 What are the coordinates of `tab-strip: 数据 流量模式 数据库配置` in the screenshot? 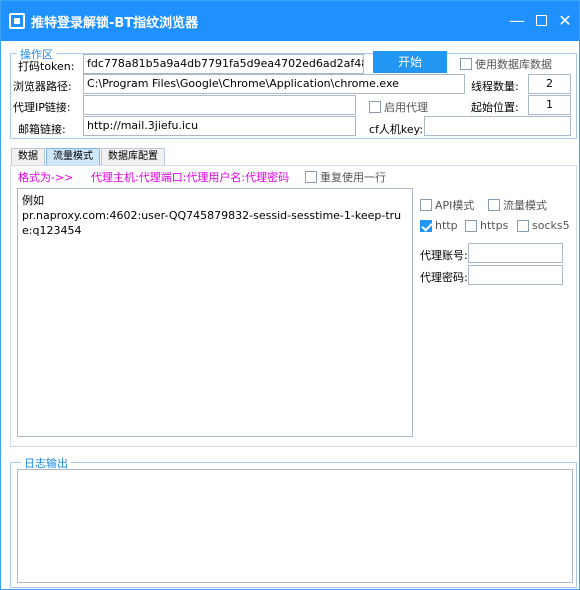 It's located at (88, 156).